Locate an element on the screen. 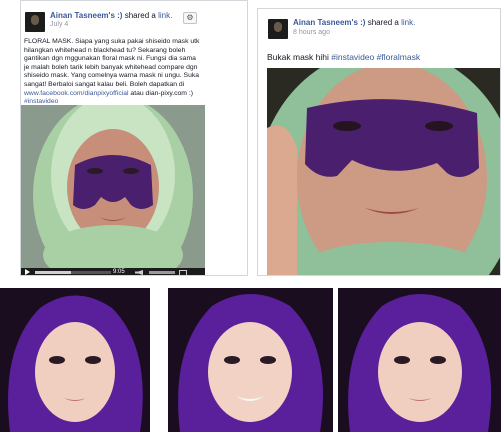  body-link: www.facebook.com/dianpixyofficial is located at coordinates (76, 93).